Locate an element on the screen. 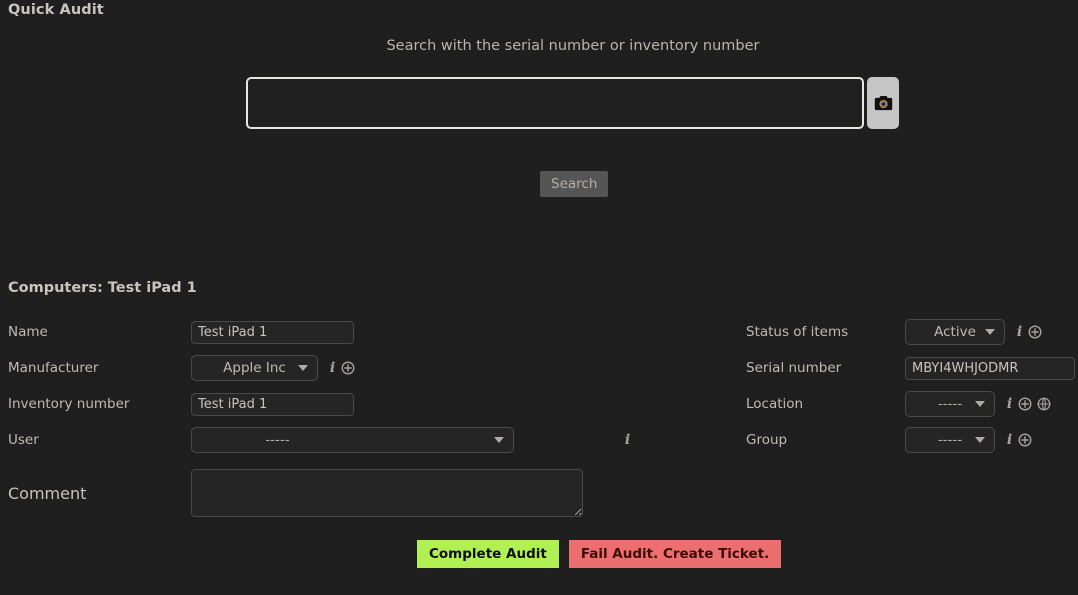 The image size is (1078, 595). status-icons: i is located at coordinates (1029, 332).